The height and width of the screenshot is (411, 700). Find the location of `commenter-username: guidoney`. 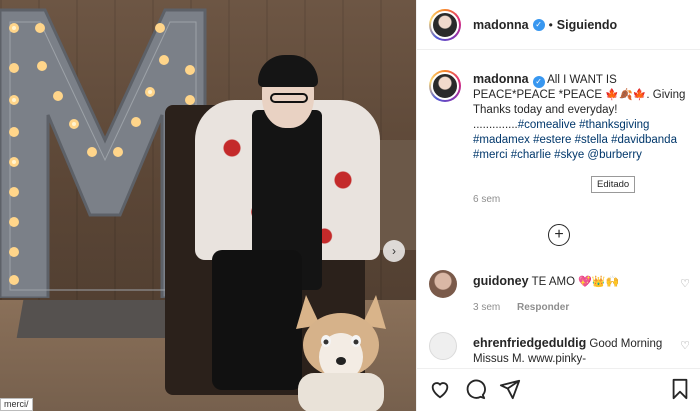

commenter-username: guidoney is located at coordinates (501, 281).